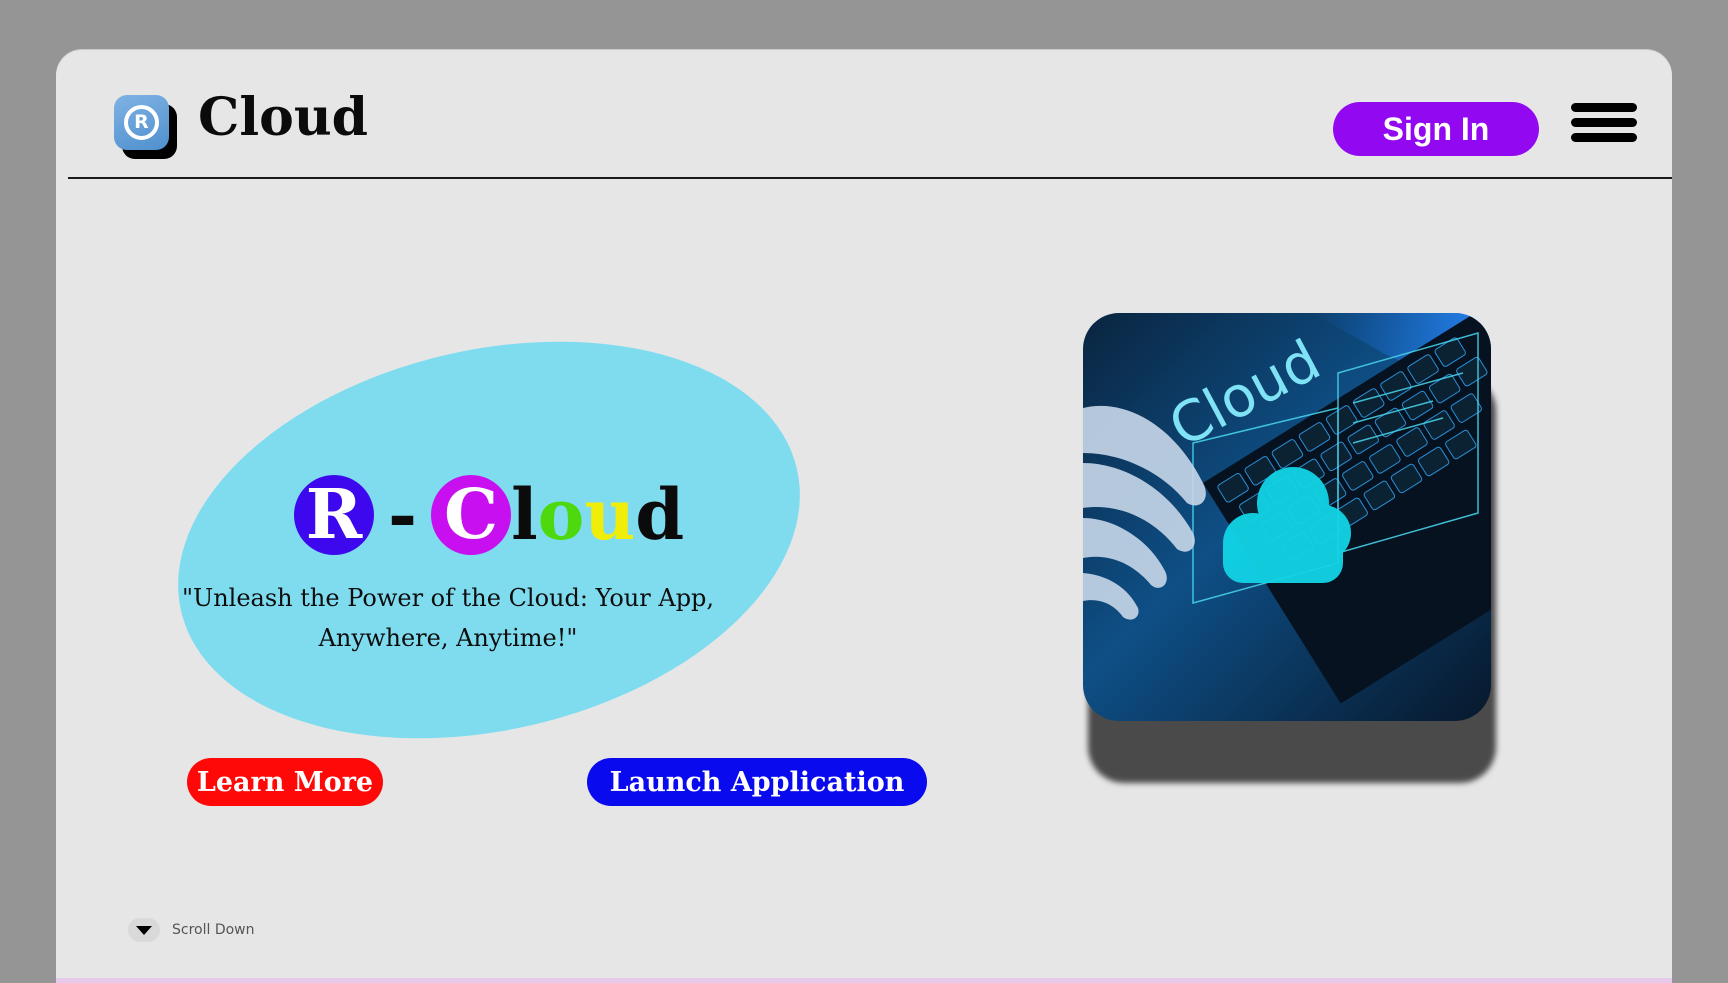 The image size is (1728, 983). Describe the element at coordinates (757, 782) in the screenshot. I see `launch-application-button: Launch Application` at that location.